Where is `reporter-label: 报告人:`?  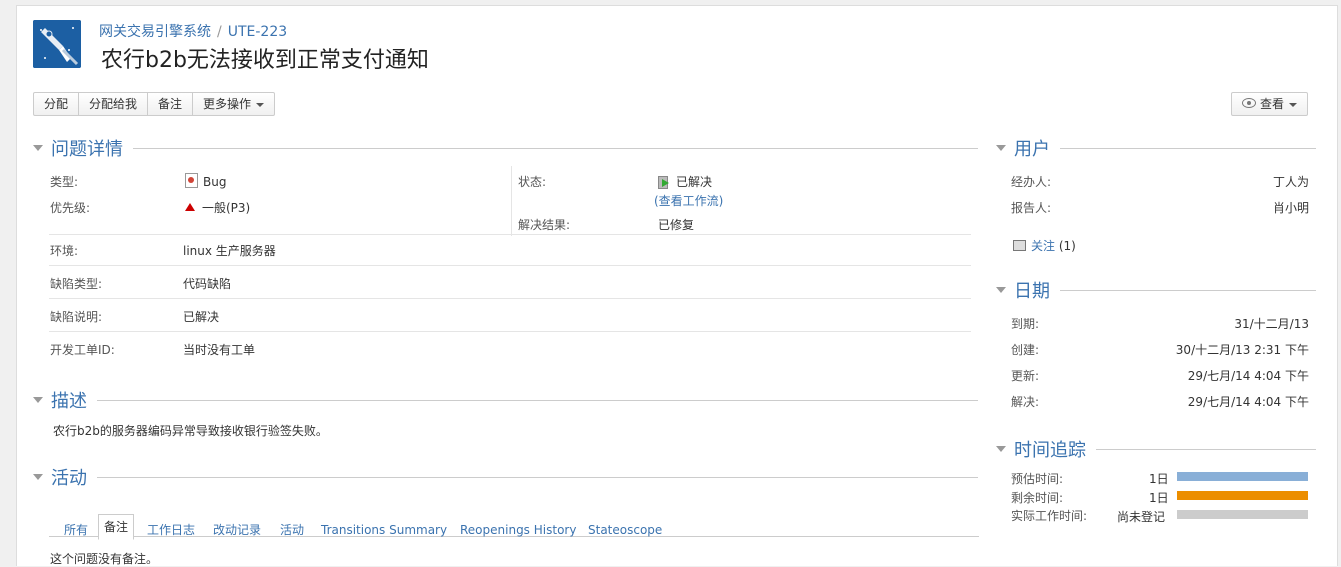
reporter-label: 报告人: is located at coordinates (1031, 208).